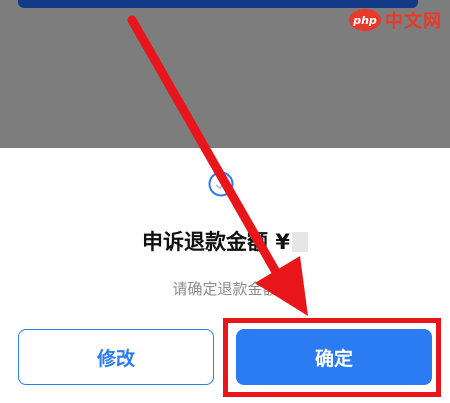 The width and height of the screenshot is (450, 403). I want to click on watermark-site-text: 中文网, so click(413, 21).